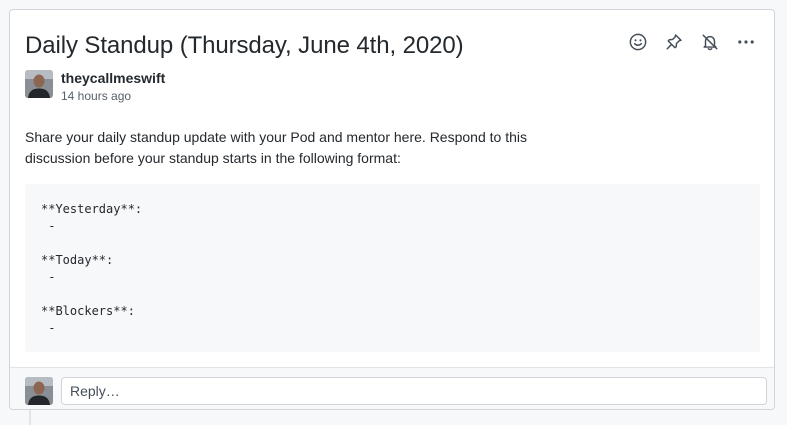 This screenshot has height=425, width=787. I want to click on code-line: **Blockers**:, so click(88, 311).